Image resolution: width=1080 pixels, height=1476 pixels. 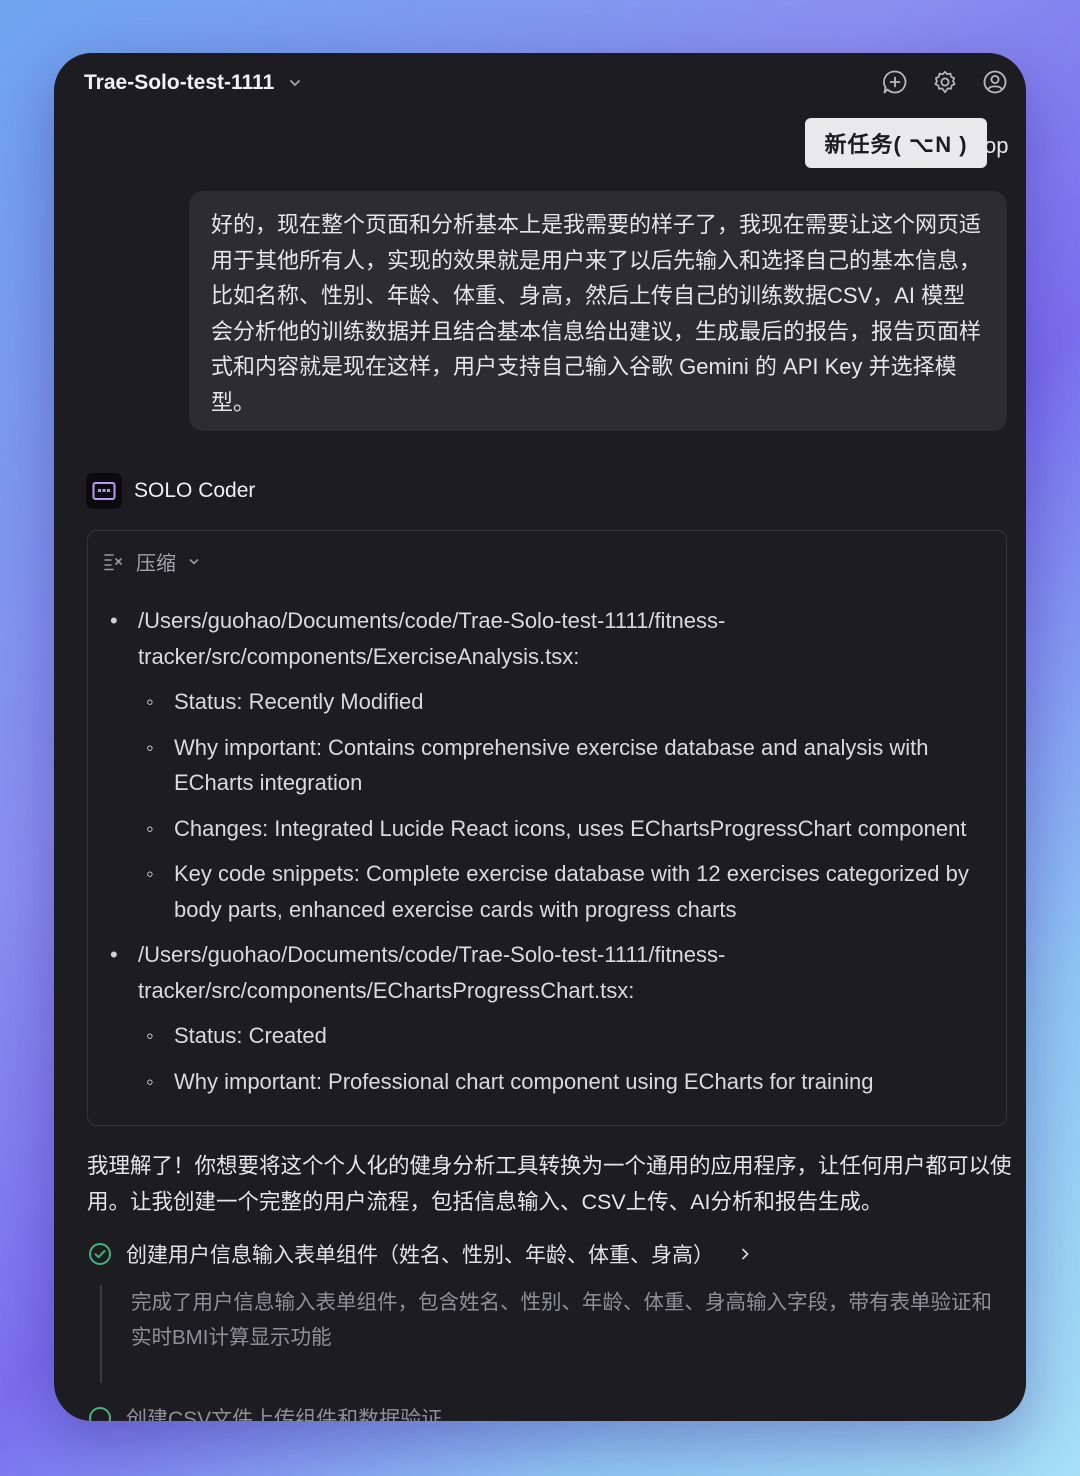 What do you see at coordinates (113, 561) in the screenshot?
I see `compress-list-icon` at bounding box center [113, 561].